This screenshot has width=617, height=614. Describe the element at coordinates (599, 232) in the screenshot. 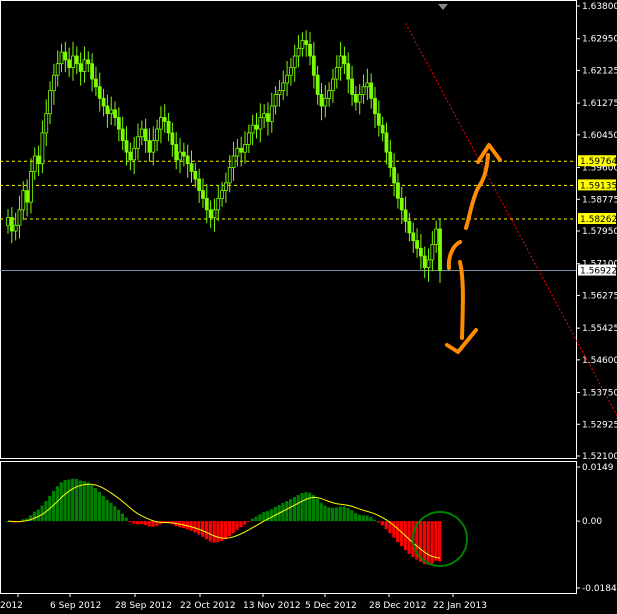

I see `price-tick-label: 1.57950` at that location.